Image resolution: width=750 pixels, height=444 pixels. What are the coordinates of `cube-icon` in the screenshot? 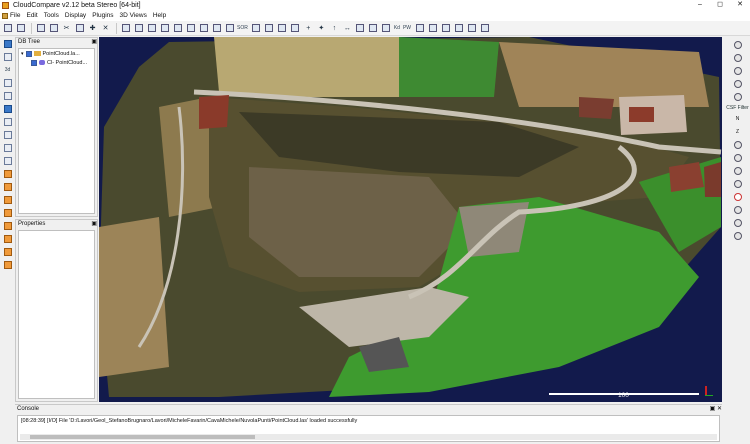 It's located at (8, 135).